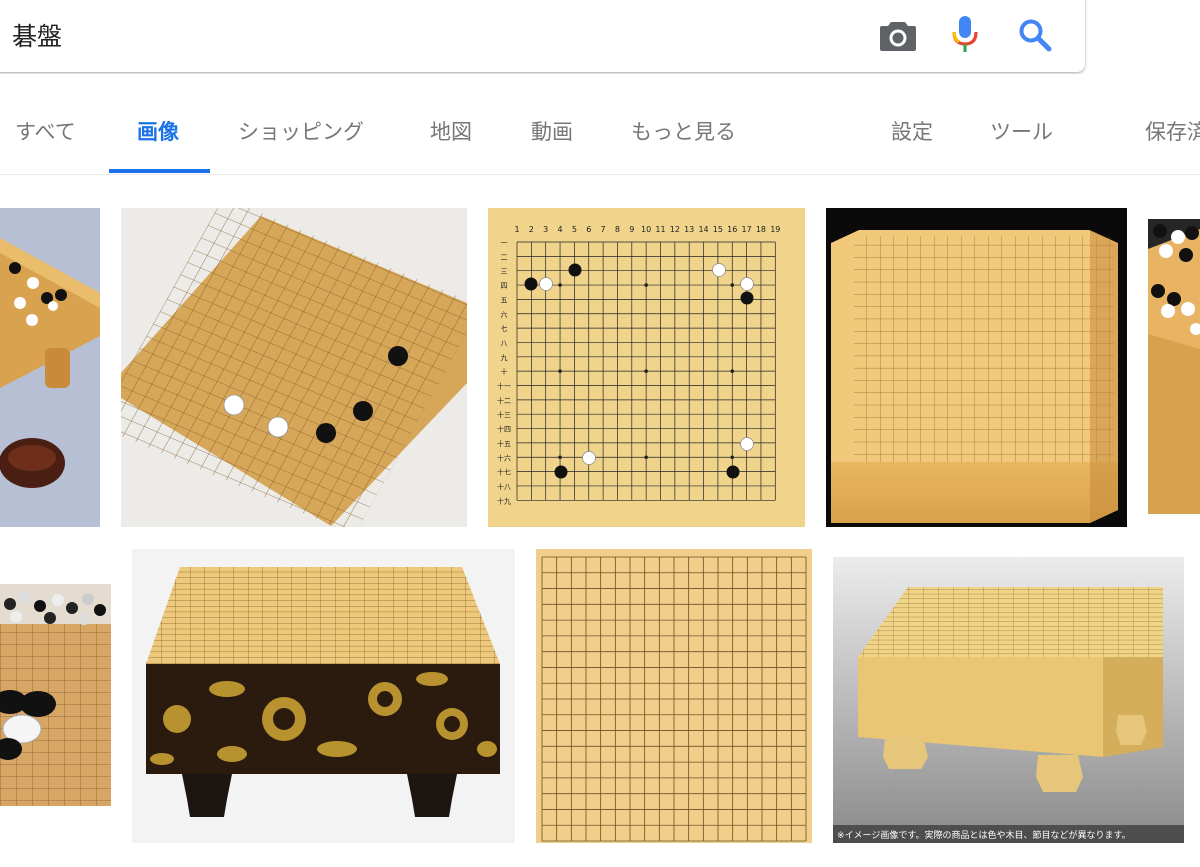 The image size is (1200, 867). What do you see at coordinates (646, 229) in the screenshot?
I see `board-column-number: 10` at bounding box center [646, 229].